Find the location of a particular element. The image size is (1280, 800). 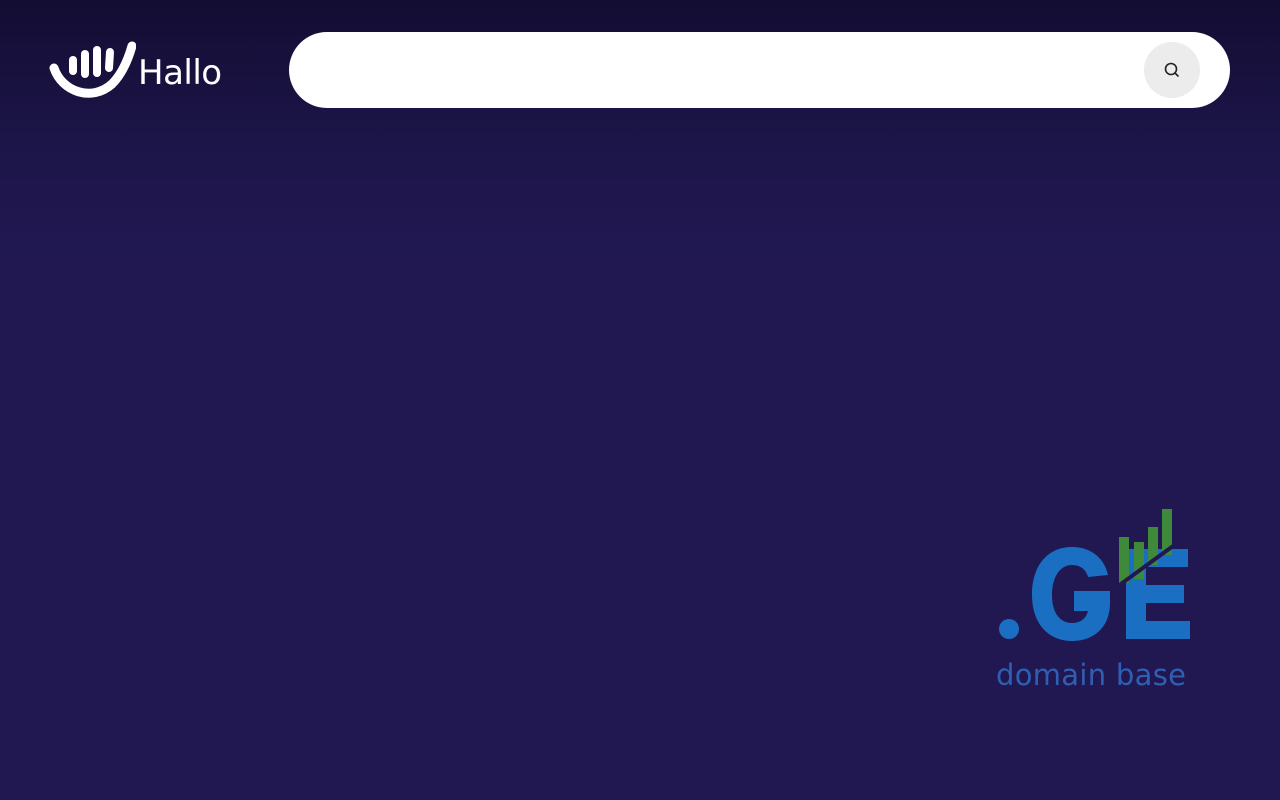

watermark-caption: domain base is located at coordinates (1091, 675).